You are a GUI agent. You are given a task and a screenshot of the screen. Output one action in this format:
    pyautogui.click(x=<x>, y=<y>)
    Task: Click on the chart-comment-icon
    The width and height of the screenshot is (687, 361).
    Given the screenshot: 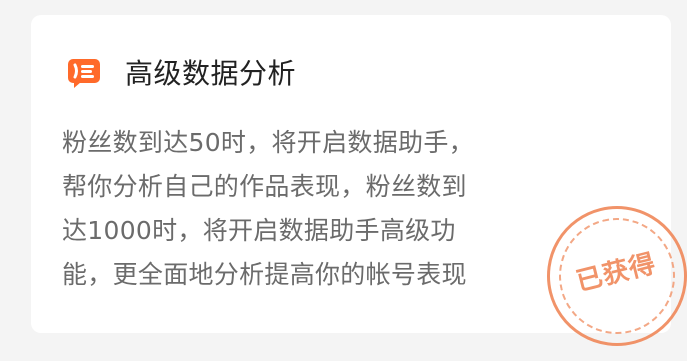 What is the action you would take?
    pyautogui.click(x=84, y=73)
    